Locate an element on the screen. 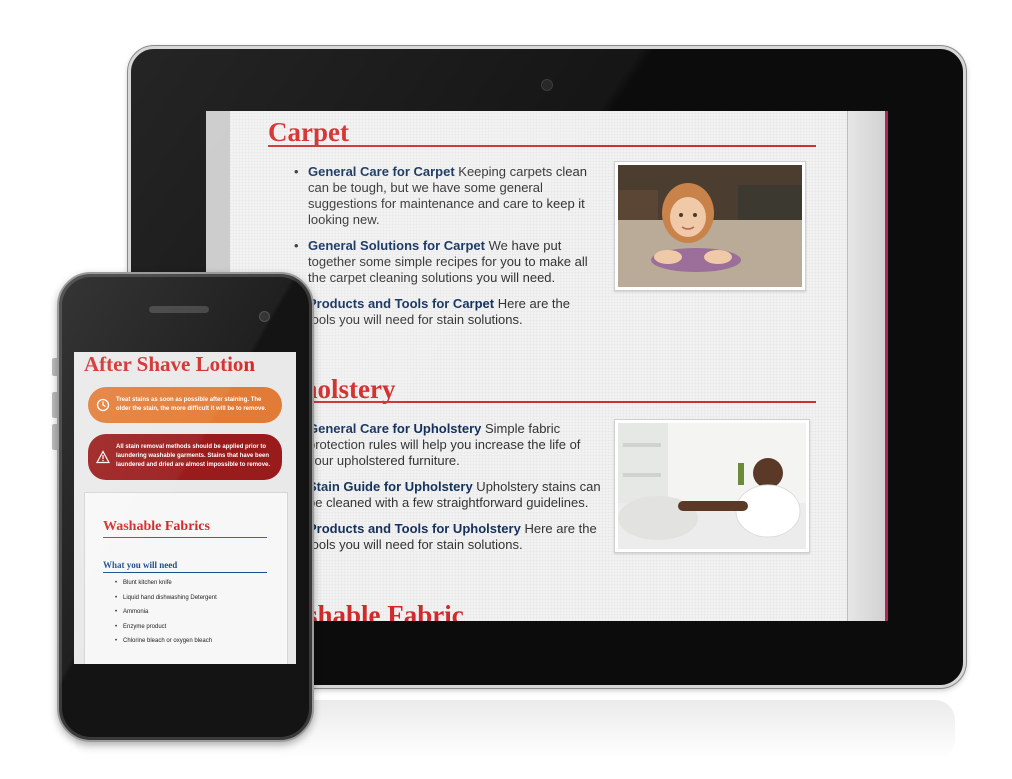 Image resolution: width=1012 pixels, height=779 pixels. carpet-photo is located at coordinates (710, 226).